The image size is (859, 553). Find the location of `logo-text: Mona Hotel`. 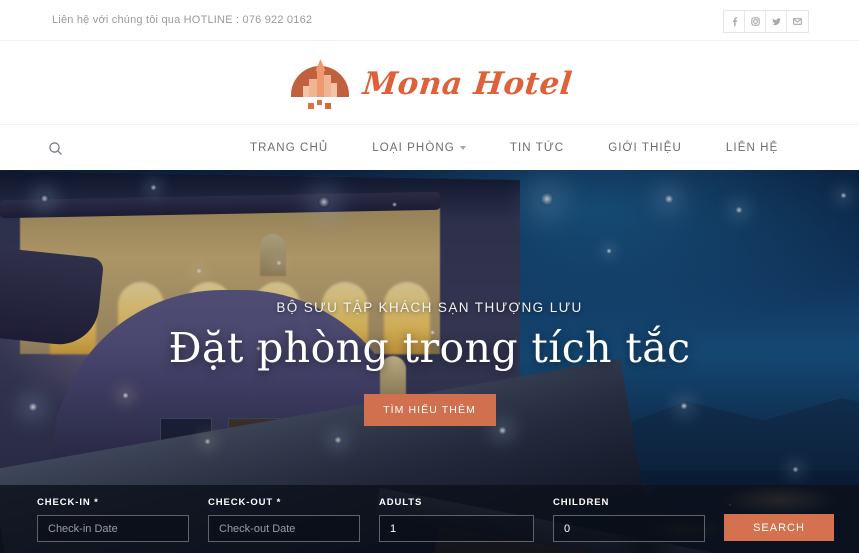

logo-text: Mona Hotel is located at coordinates (467, 84).